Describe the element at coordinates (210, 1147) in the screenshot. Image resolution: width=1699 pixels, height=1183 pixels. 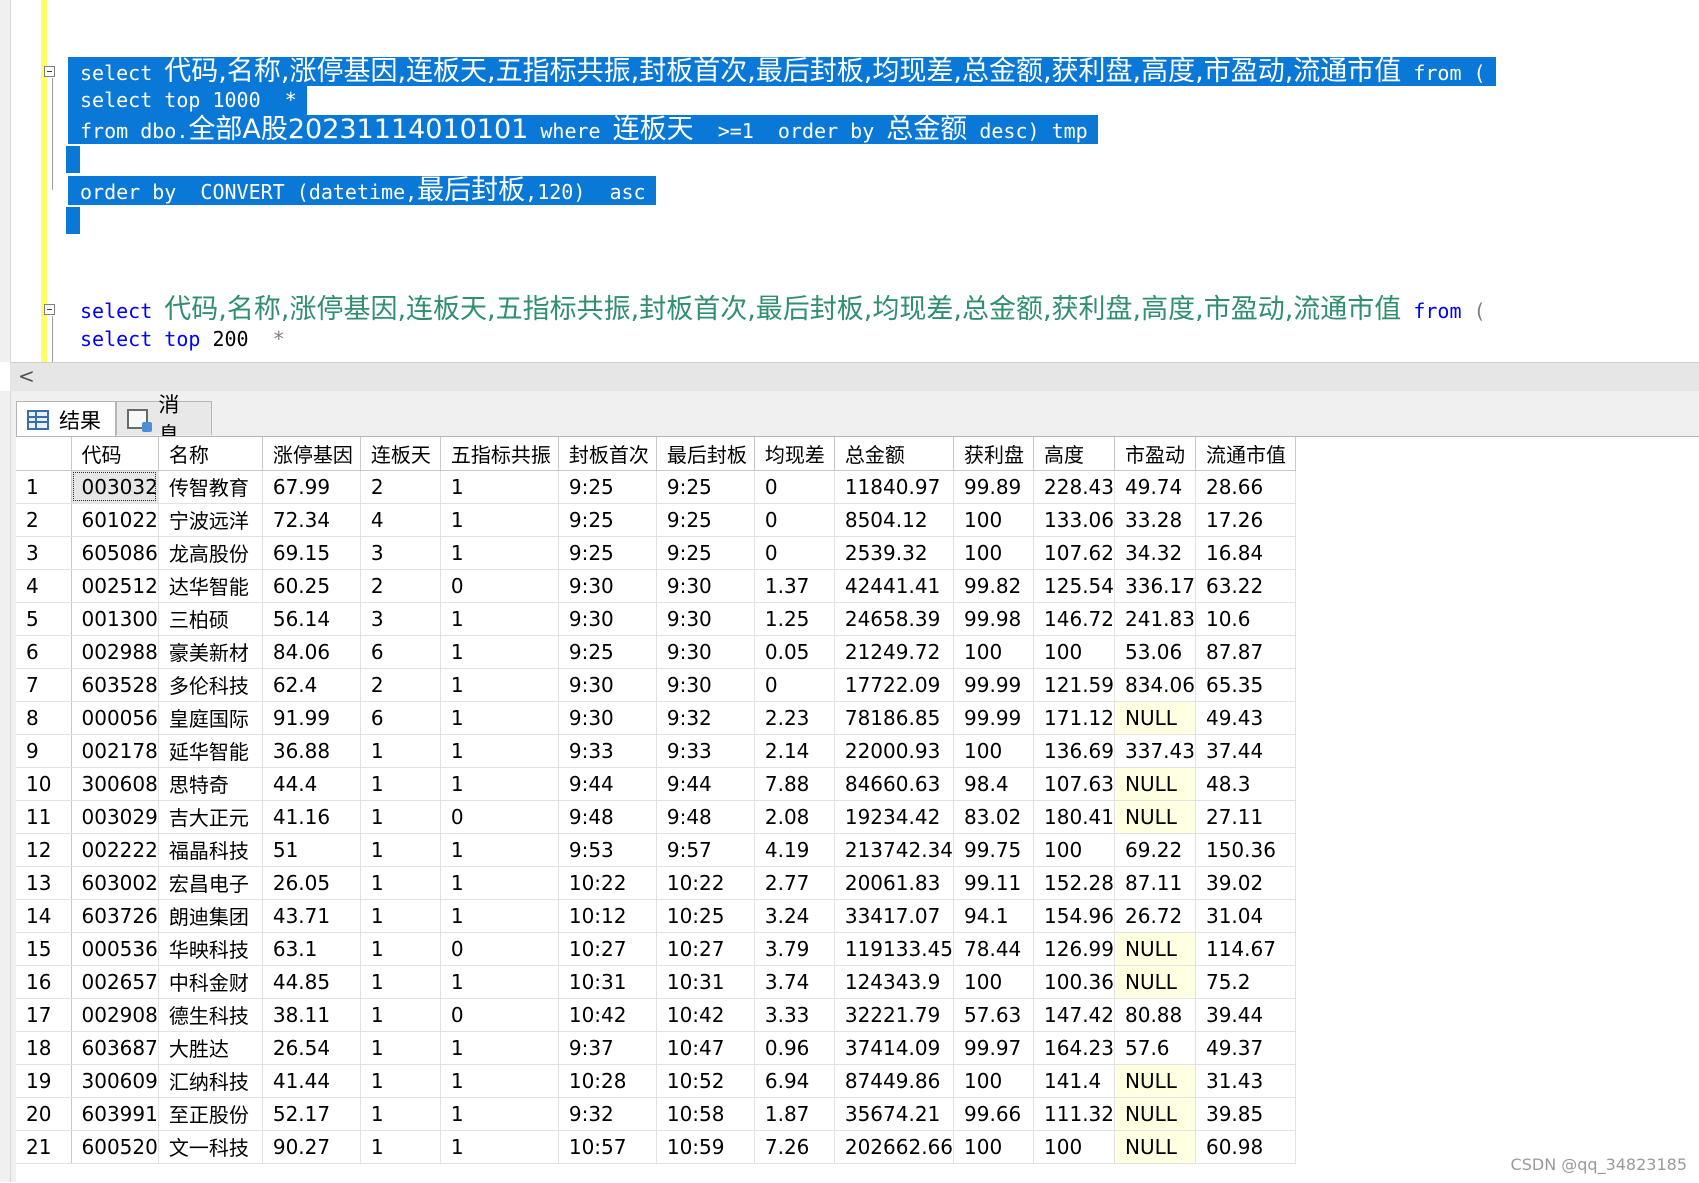
I see `grid-cell: 文一科技` at that location.